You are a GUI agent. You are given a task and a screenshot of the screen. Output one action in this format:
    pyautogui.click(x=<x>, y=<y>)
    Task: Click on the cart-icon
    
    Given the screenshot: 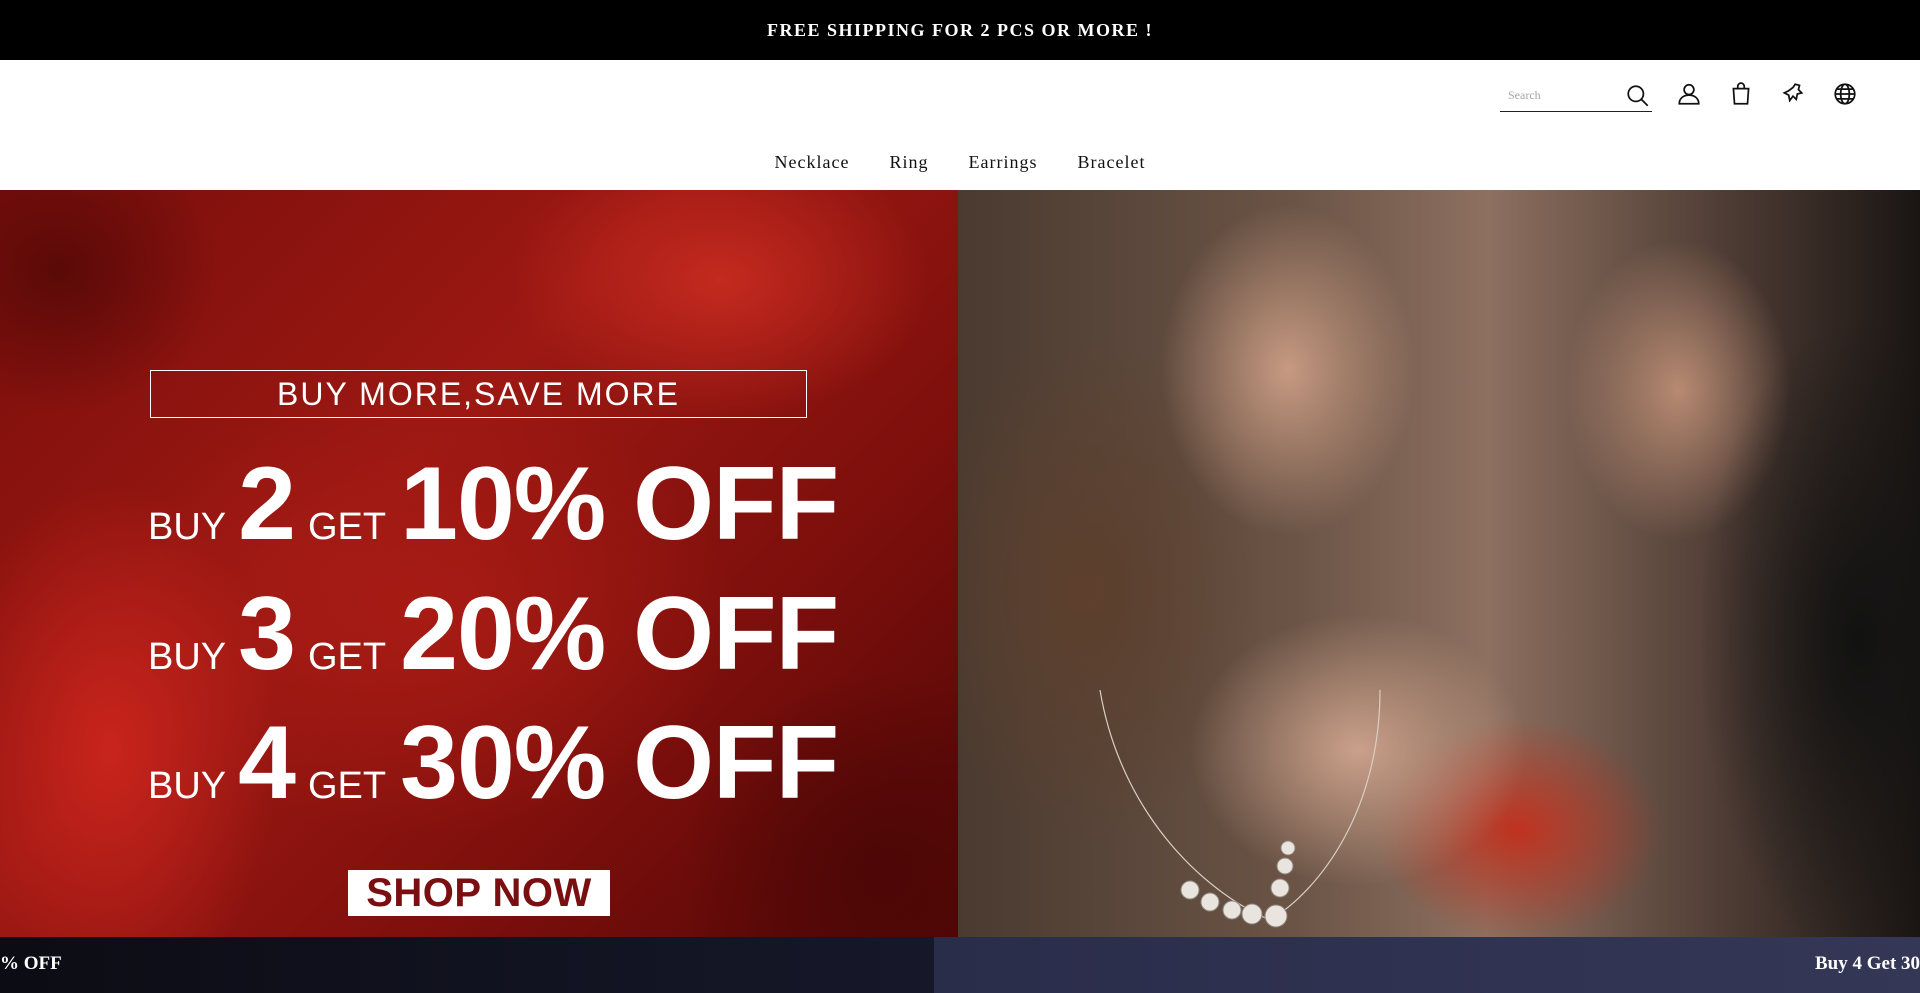 What is the action you would take?
    pyautogui.click(x=1741, y=94)
    